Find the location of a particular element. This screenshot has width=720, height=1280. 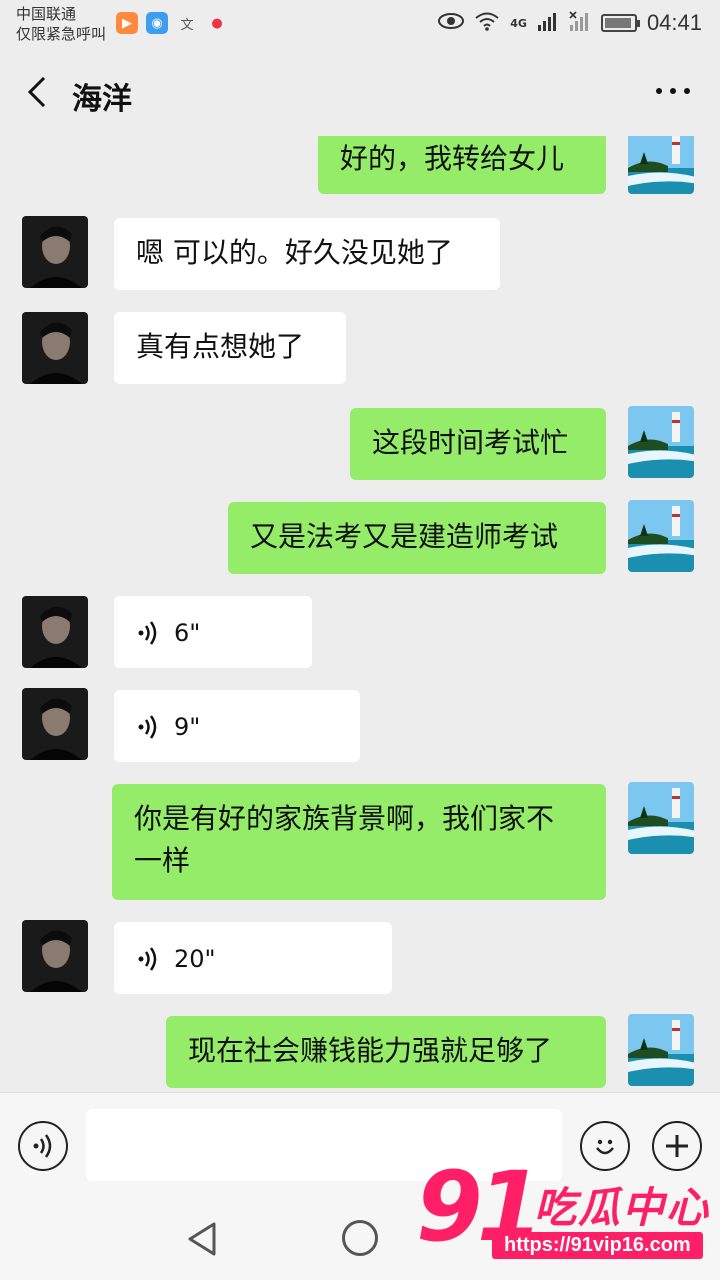

voice-duration: 6" is located at coordinates (187, 633).